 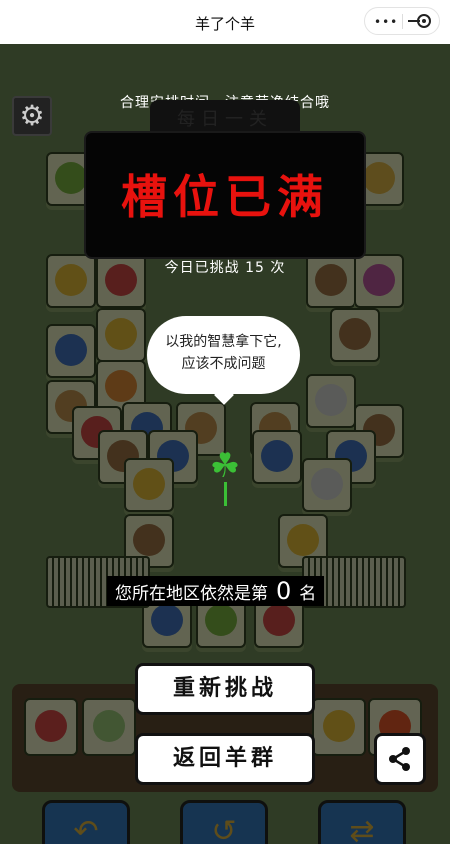 I want to click on region-suffix: 名, so click(x=308, y=594).